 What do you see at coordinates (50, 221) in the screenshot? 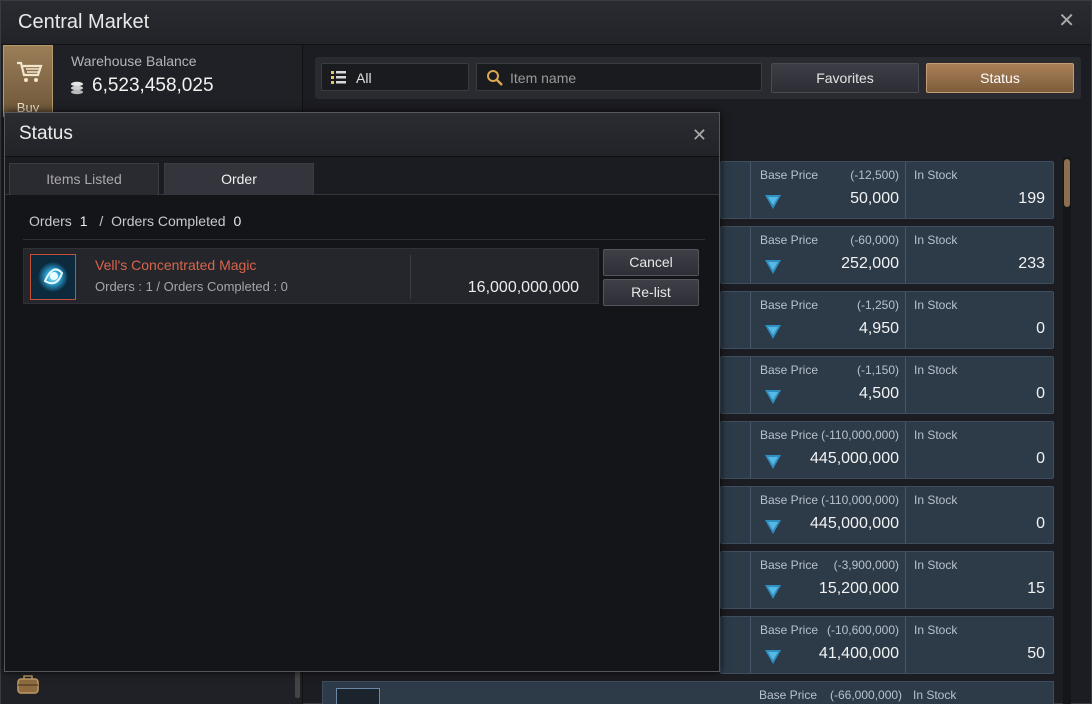
I see `orders-label: Orders` at bounding box center [50, 221].